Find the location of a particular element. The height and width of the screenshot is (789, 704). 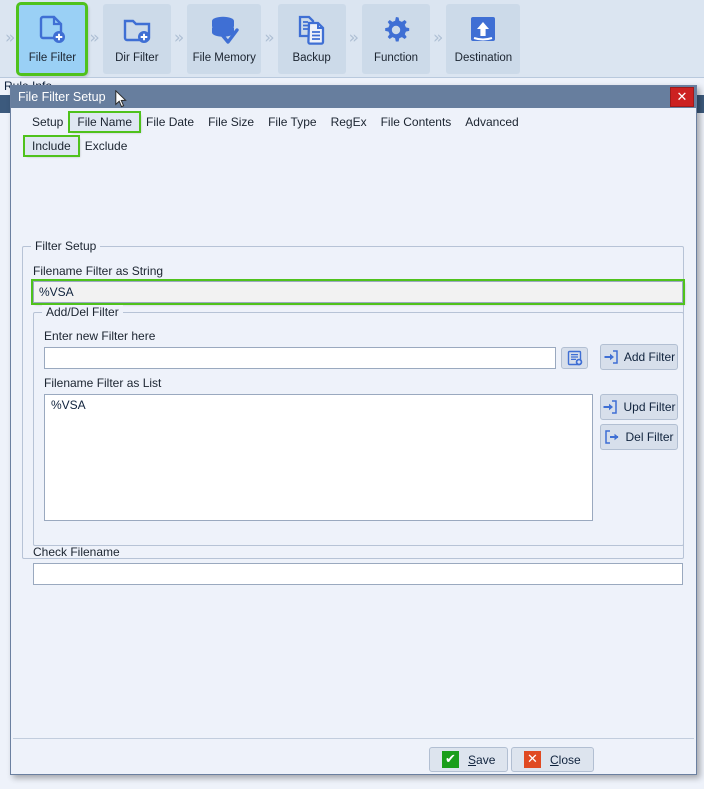

wizard-step-label: File Filter is located at coordinates (52, 57).